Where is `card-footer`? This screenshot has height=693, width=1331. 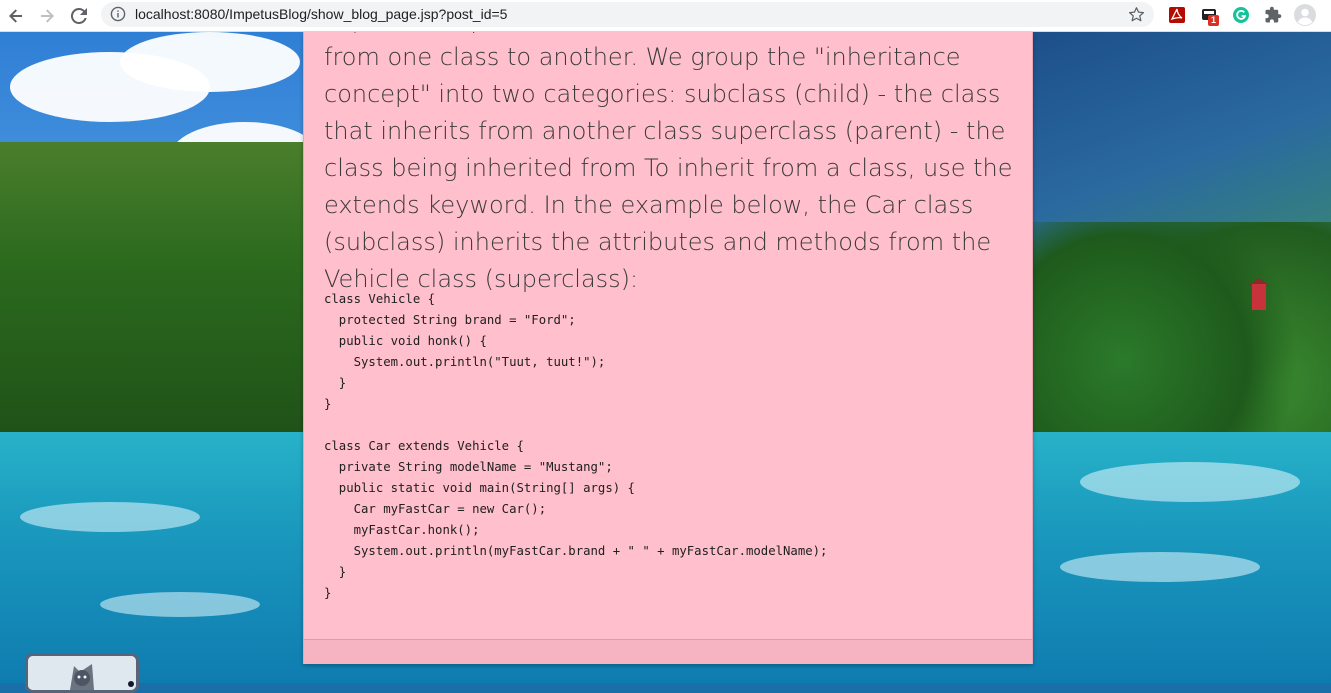
card-footer is located at coordinates (668, 651).